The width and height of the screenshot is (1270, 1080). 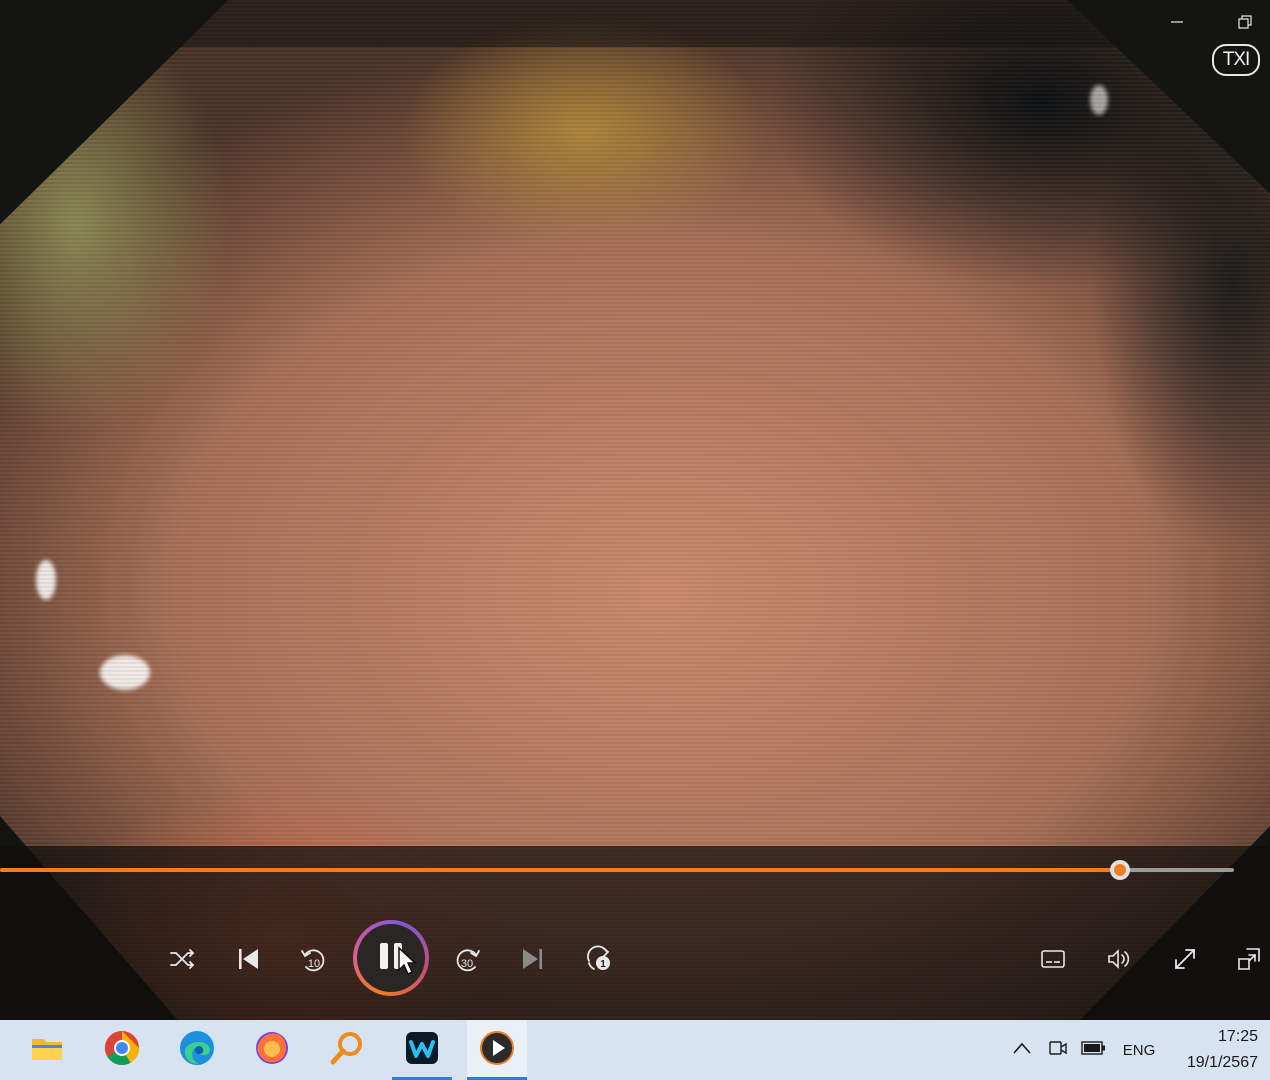 I want to click on rewind-10-button: 10, so click(x=314, y=959).